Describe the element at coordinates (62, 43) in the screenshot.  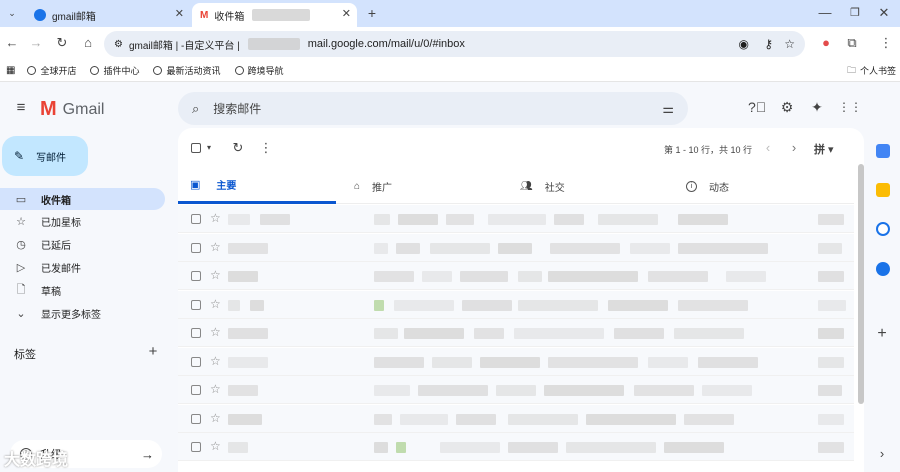
I see `reload-icon: ↻` at that location.